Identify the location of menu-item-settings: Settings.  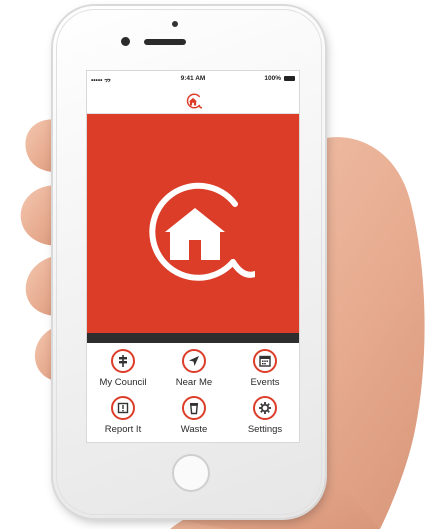
(264, 419).